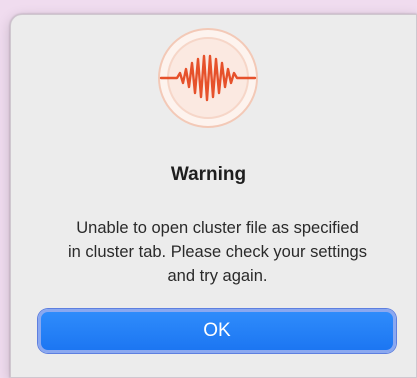  What do you see at coordinates (217, 276) in the screenshot?
I see `message-line: and try again.` at bounding box center [217, 276].